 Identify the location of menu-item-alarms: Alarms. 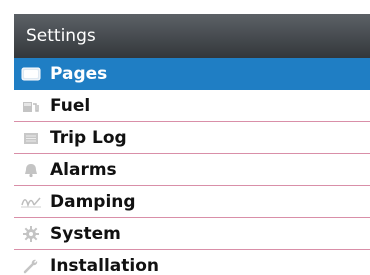
(192, 170).